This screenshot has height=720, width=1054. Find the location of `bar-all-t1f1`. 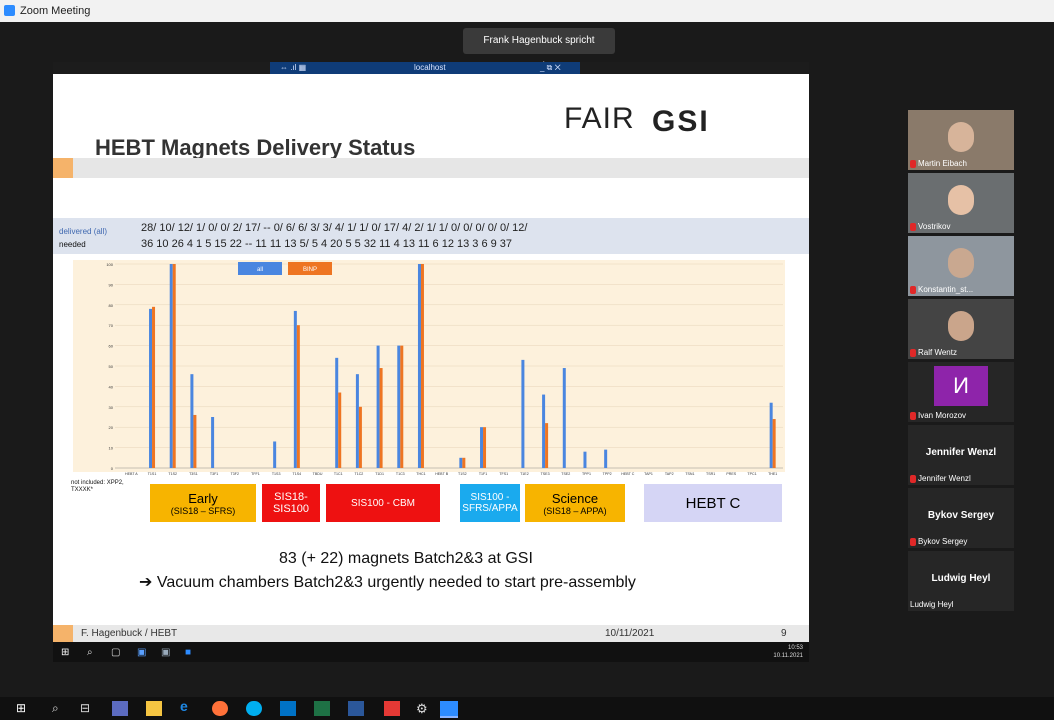

bar-all-t1f1 is located at coordinates (482, 447).